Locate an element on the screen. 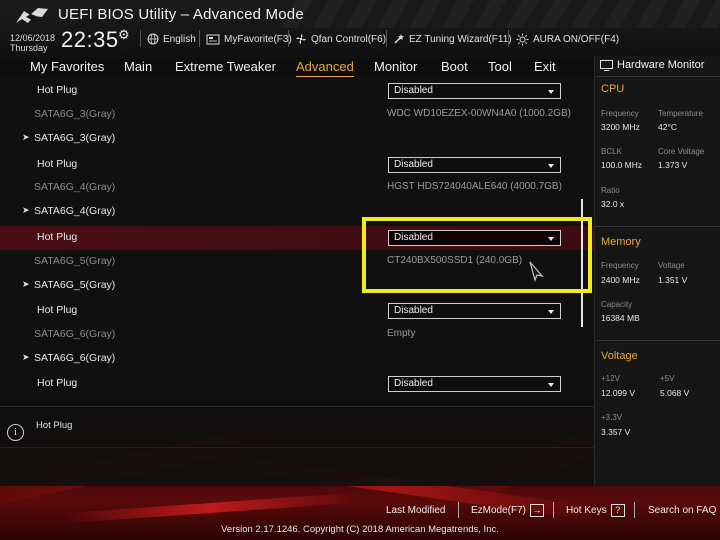  port-submenu-row: ➤ SATA6G_6(Gray) is located at coordinates (297, 359).